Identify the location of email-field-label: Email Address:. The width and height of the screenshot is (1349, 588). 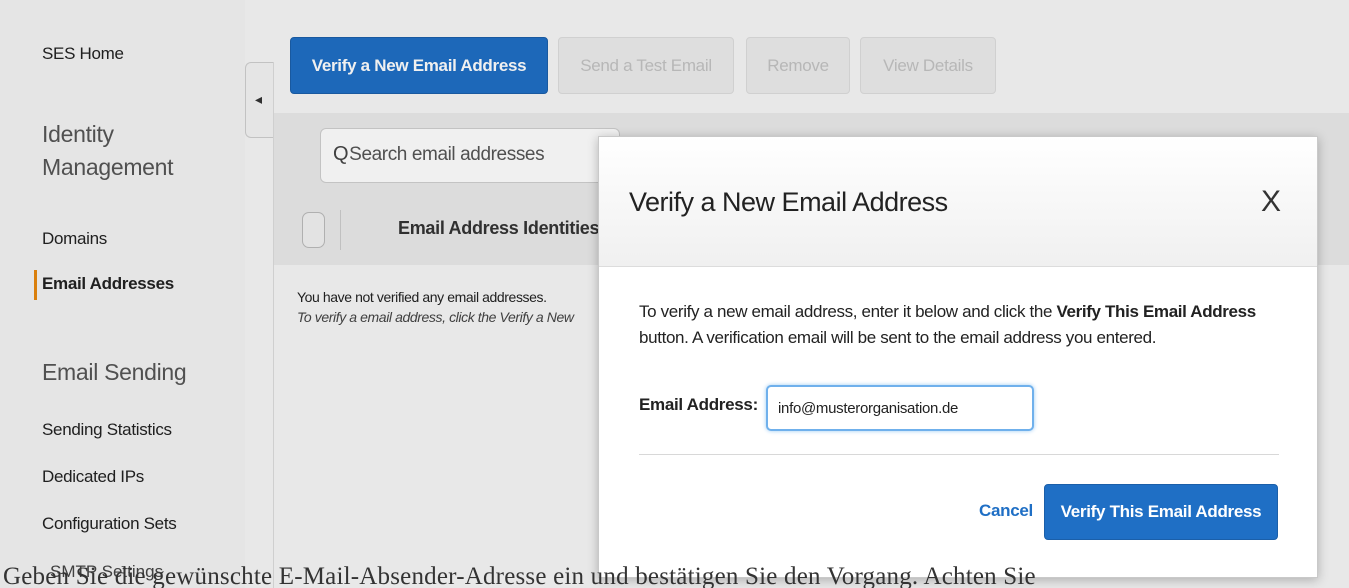
(698, 404).